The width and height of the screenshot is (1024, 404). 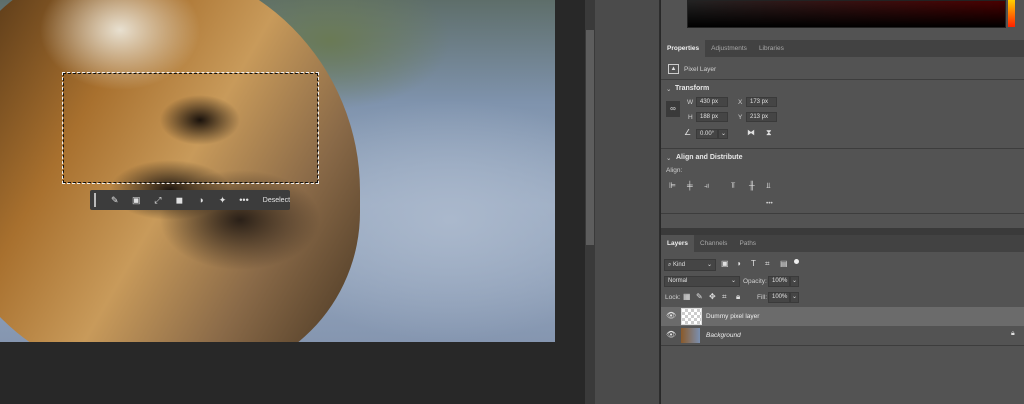 What do you see at coordinates (723, 335) in the screenshot?
I see `layer-name: Background` at bounding box center [723, 335].